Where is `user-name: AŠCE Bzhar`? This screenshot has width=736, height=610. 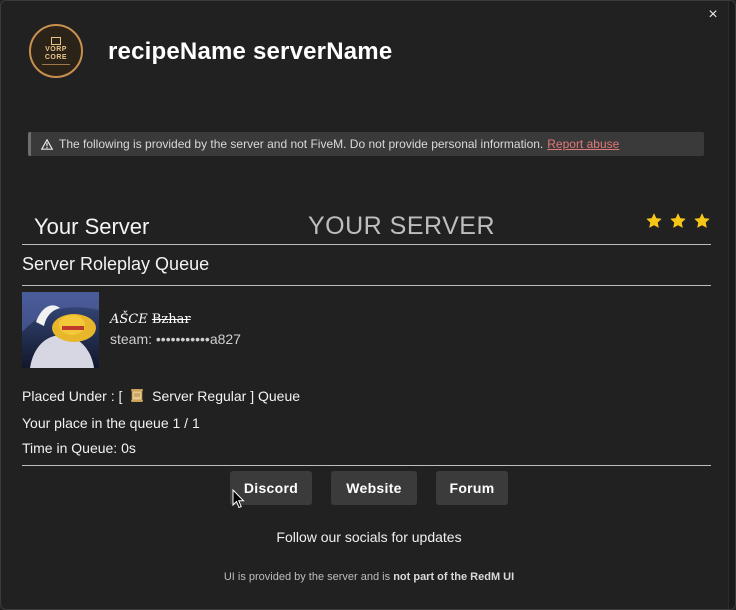
user-name: AŠCE Bzhar is located at coordinates (150, 319).